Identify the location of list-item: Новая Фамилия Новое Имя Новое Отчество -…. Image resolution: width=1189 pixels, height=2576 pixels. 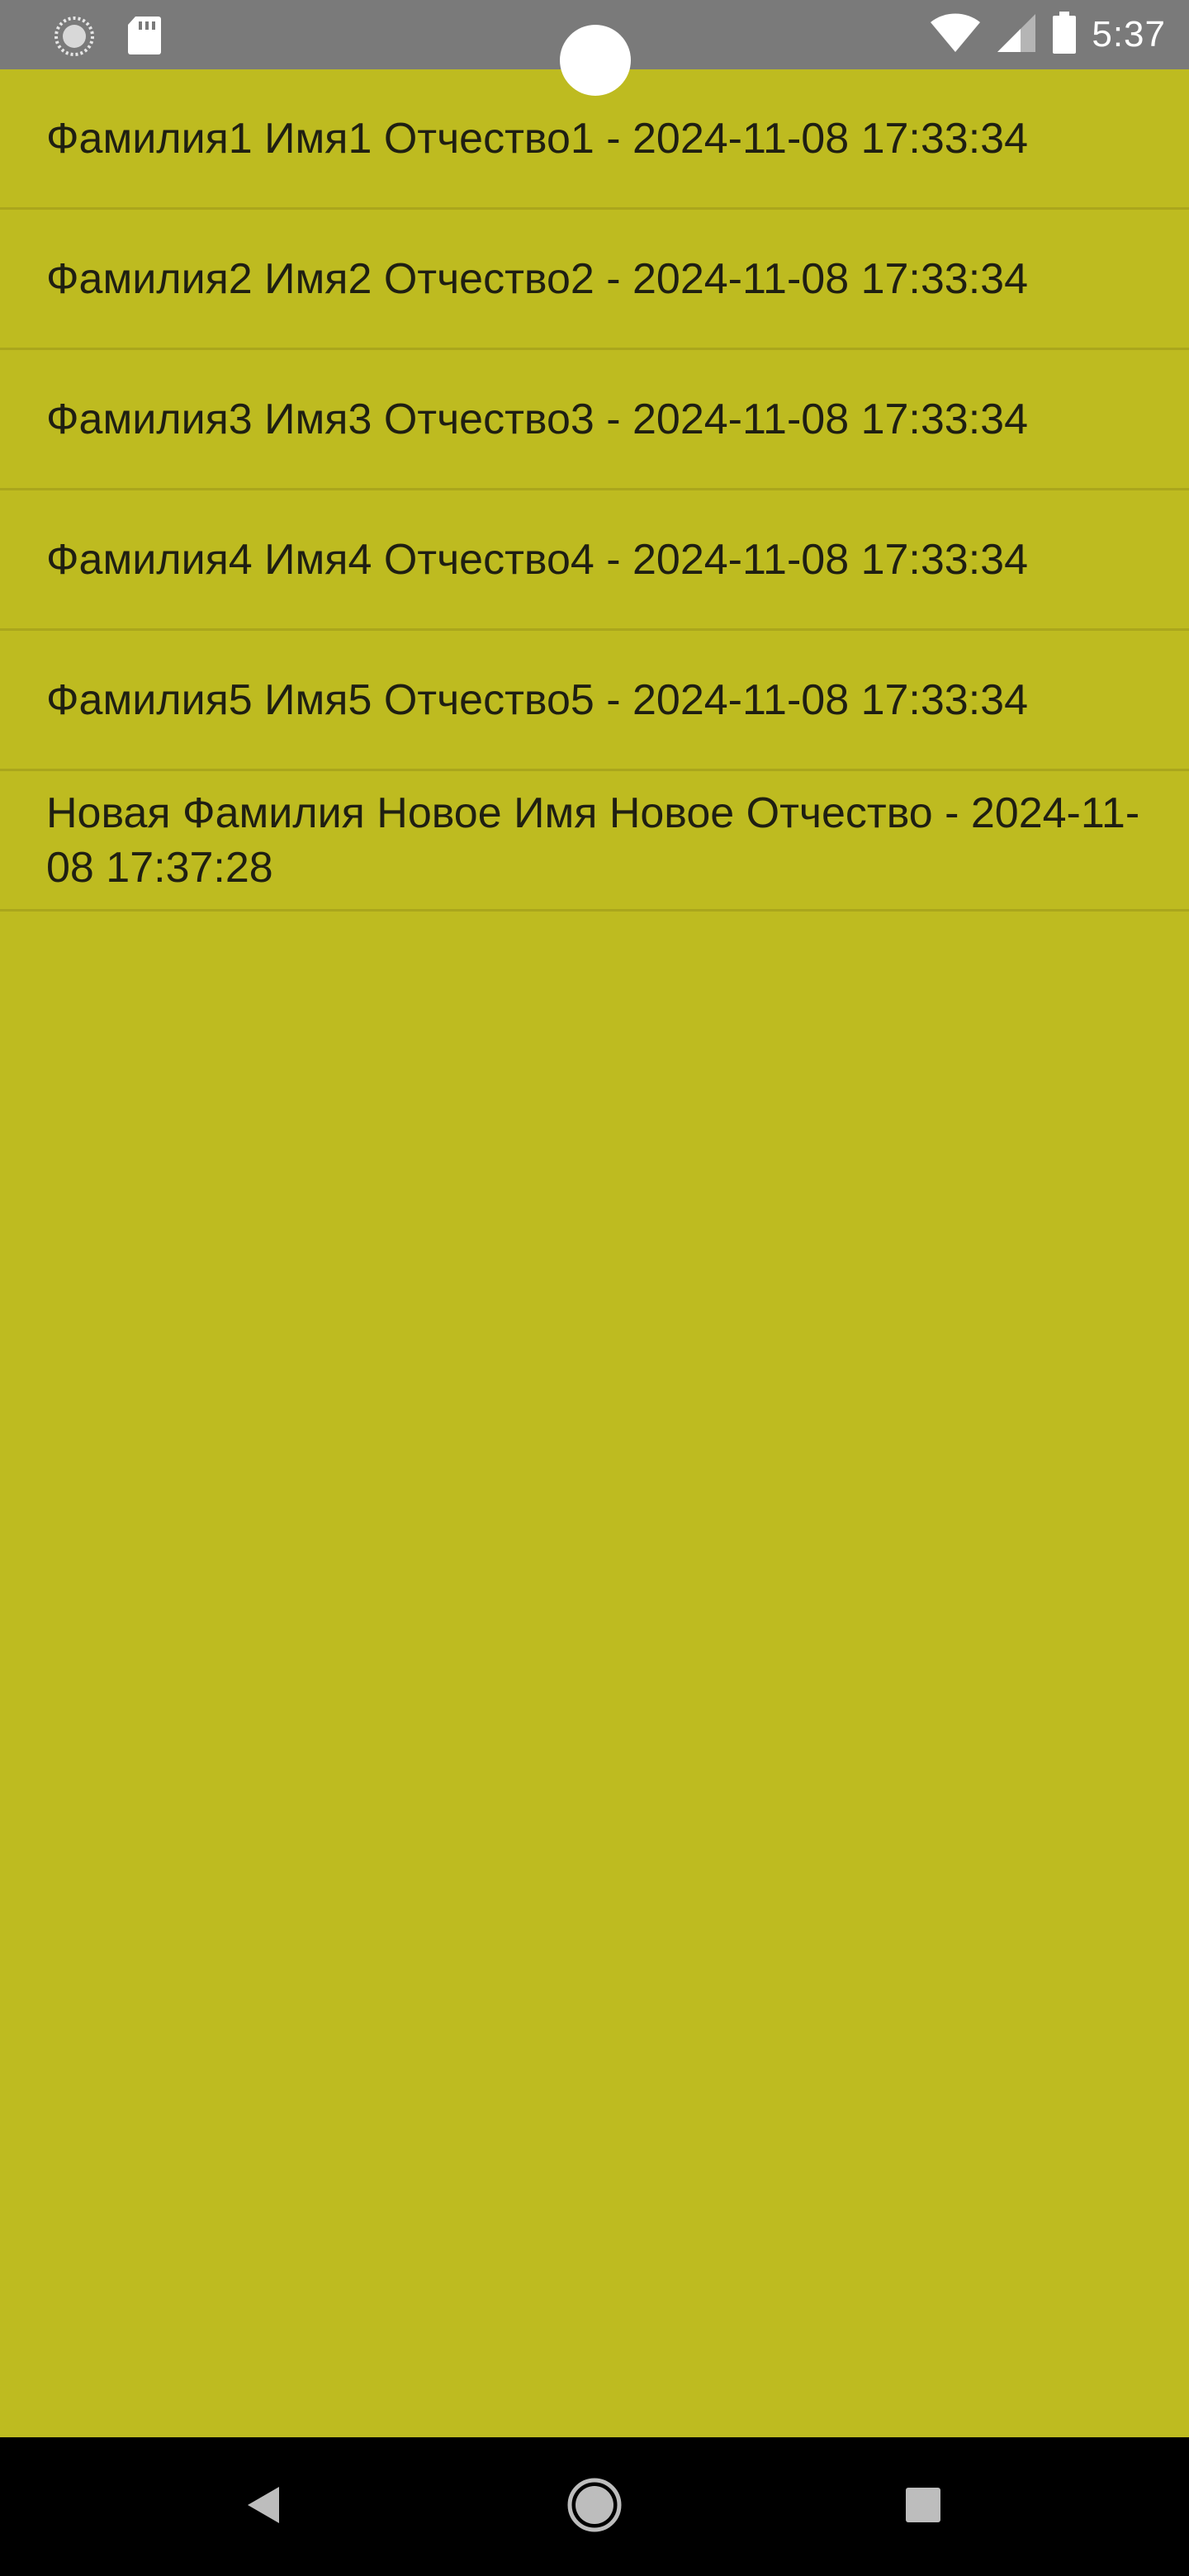
(594, 841).